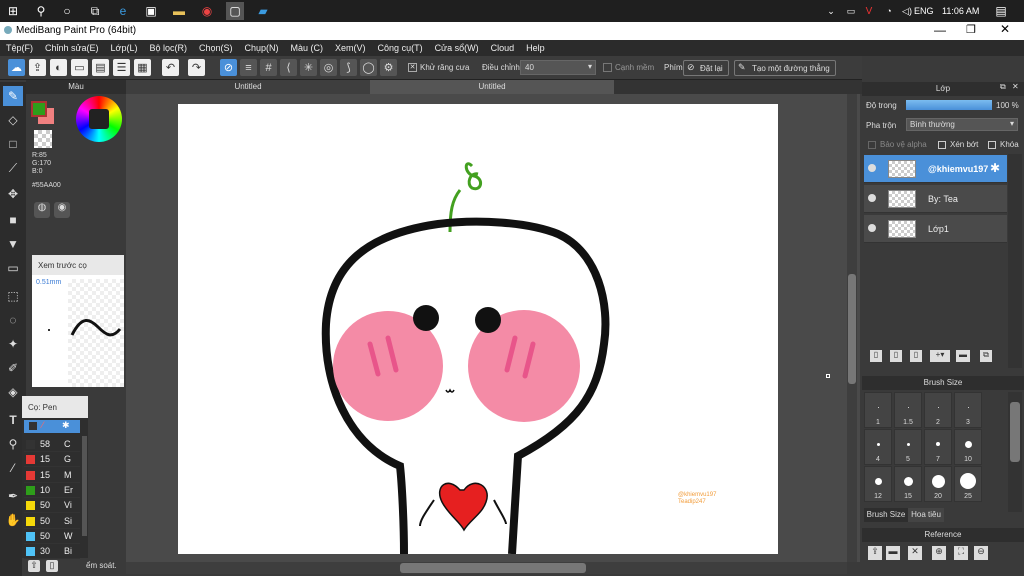  Describe the element at coordinates (13, 420) in the screenshot. I see `text-tool-icon: T` at that location.